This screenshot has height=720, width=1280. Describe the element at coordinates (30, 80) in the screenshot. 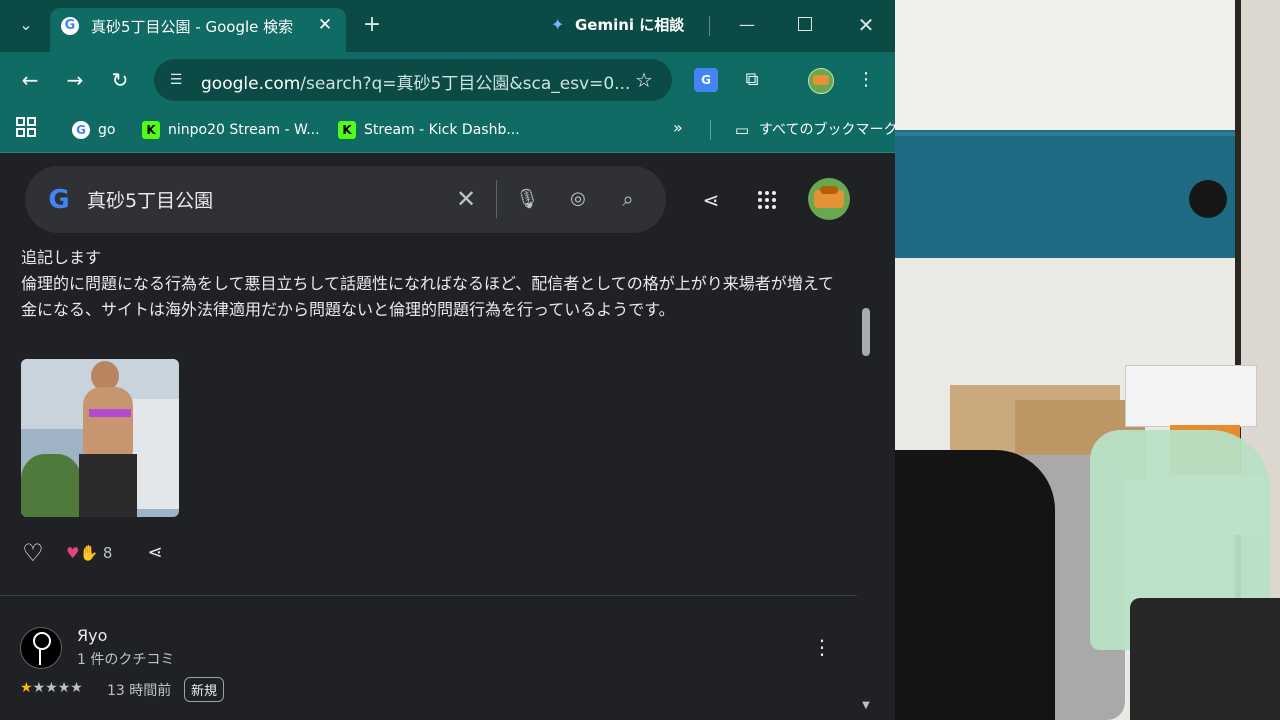

I see `back-arrow-icon: ←` at that location.